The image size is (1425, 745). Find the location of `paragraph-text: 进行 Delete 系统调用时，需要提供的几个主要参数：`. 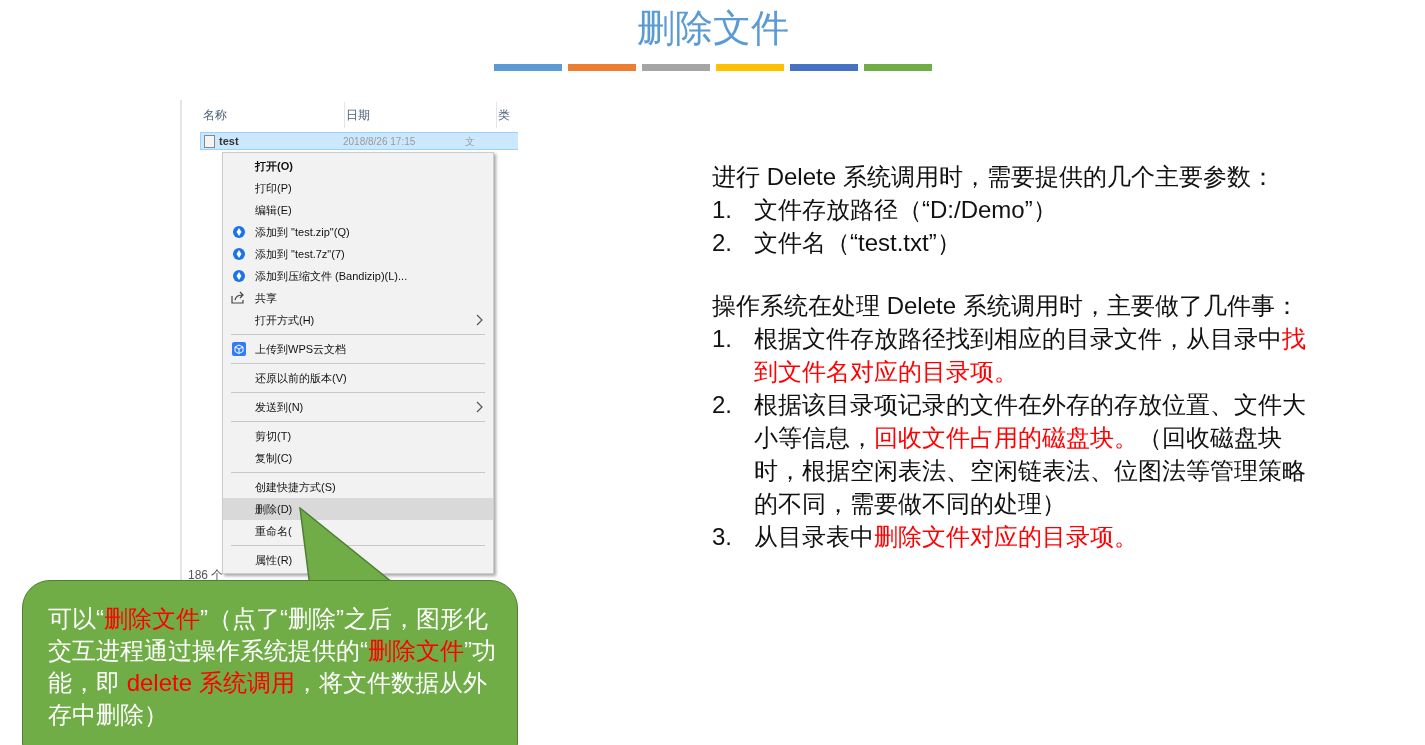

paragraph-text: 进行 Delete 系统调用时，需要提供的几个主要参数： is located at coordinates (994, 177).